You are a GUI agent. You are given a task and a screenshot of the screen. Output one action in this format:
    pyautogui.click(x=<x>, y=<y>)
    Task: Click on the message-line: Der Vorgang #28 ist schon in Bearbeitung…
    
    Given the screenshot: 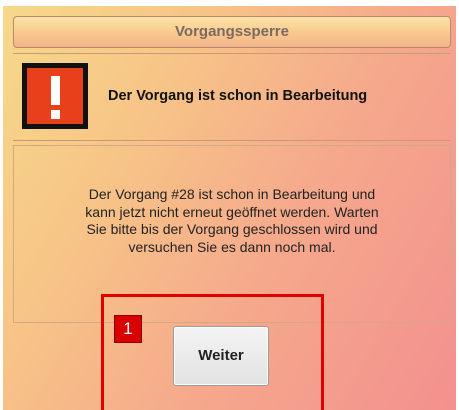 What is the action you would take?
    pyautogui.click(x=232, y=194)
    